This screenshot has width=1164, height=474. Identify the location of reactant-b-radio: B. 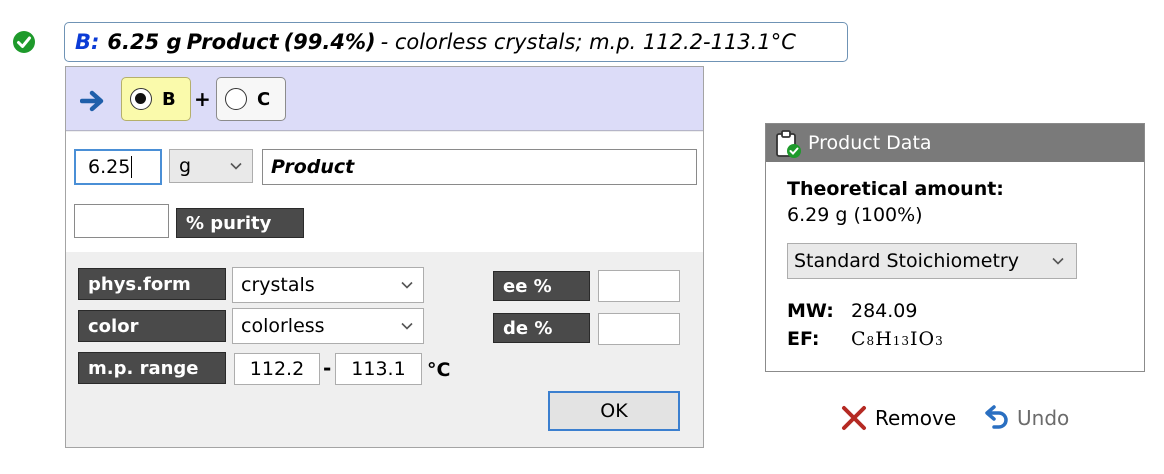
(156, 99).